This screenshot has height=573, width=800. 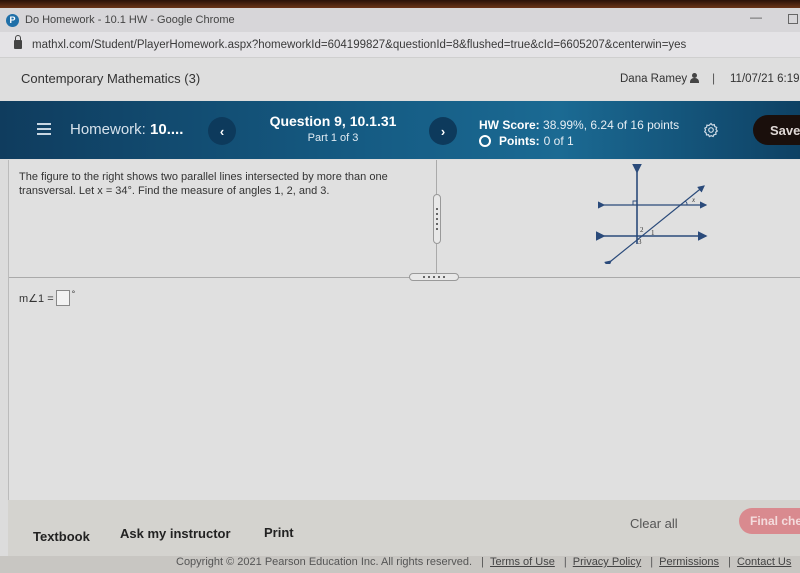 What do you see at coordinates (175, 533) in the screenshot?
I see `ask-instructor-link: Ask my instructor` at bounding box center [175, 533].